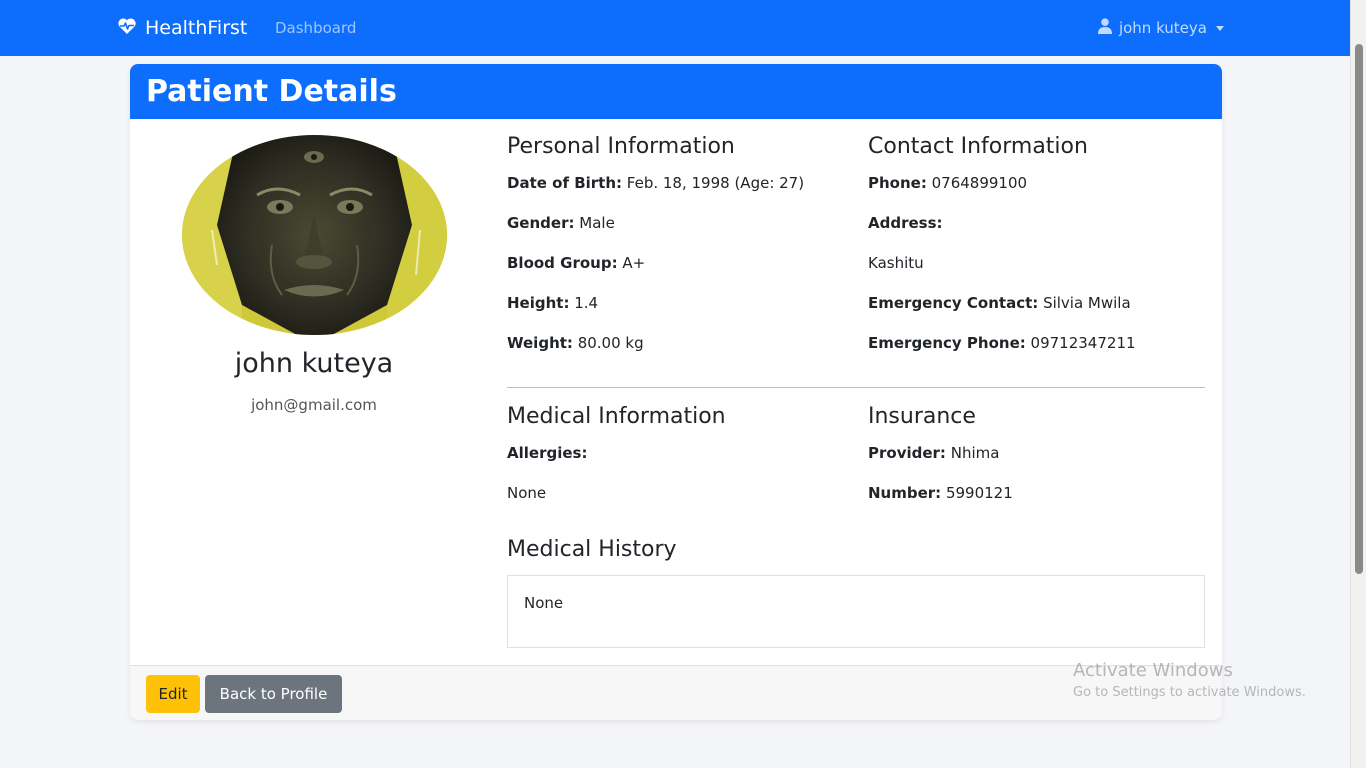 This screenshot has height=768, width=1366. I want to click on emergency-contact-value: Silvia Mwila, so click(1087, 303).